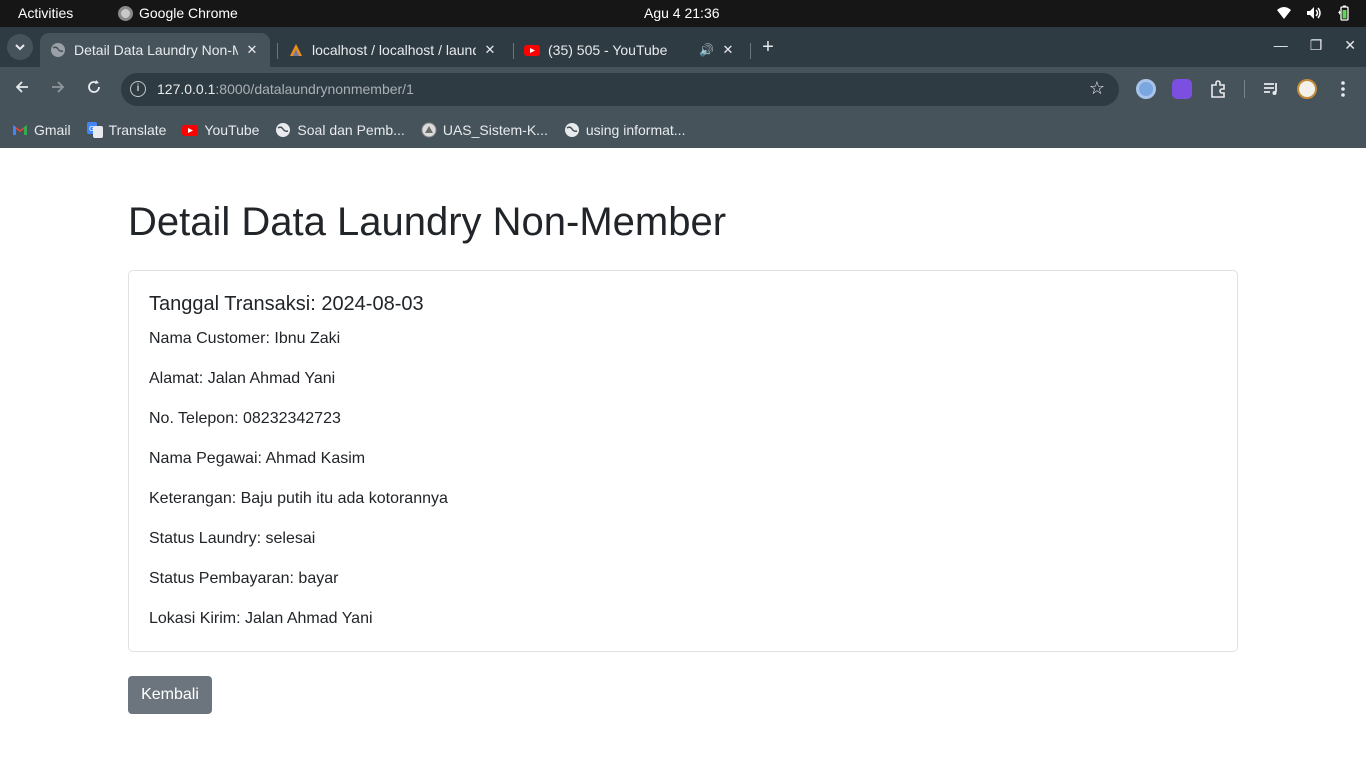  I want to click on page-title: Detail Data Laundry Non-Member, so click(427, 222).